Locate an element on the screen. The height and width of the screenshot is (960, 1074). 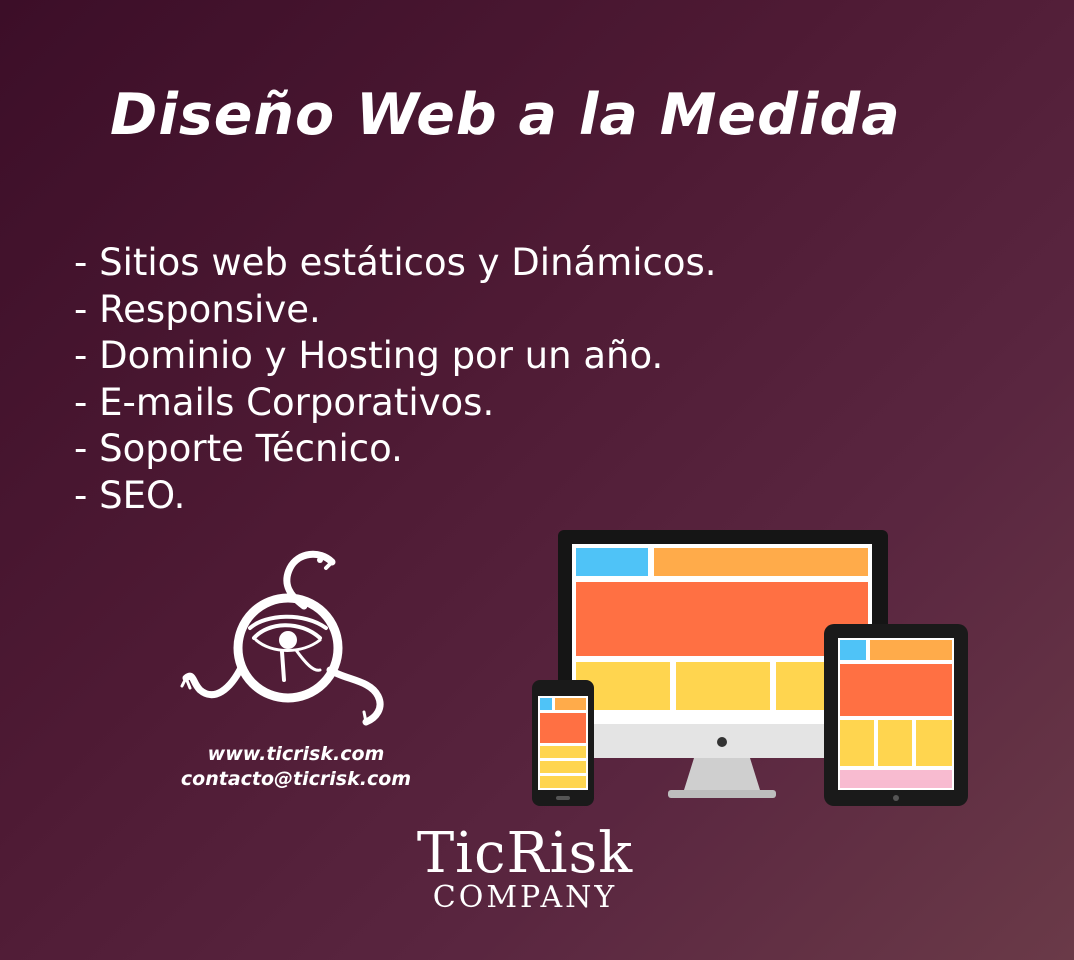
brand-logo: TicRisk COMPANY is located at coordinates (525, 869).